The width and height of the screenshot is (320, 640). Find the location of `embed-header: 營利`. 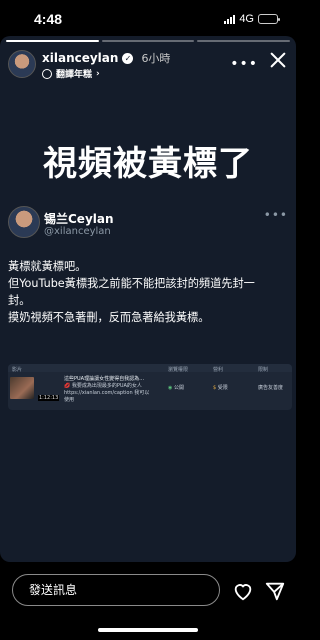

embed-header: 營利 is located at coordinates (218, 370).